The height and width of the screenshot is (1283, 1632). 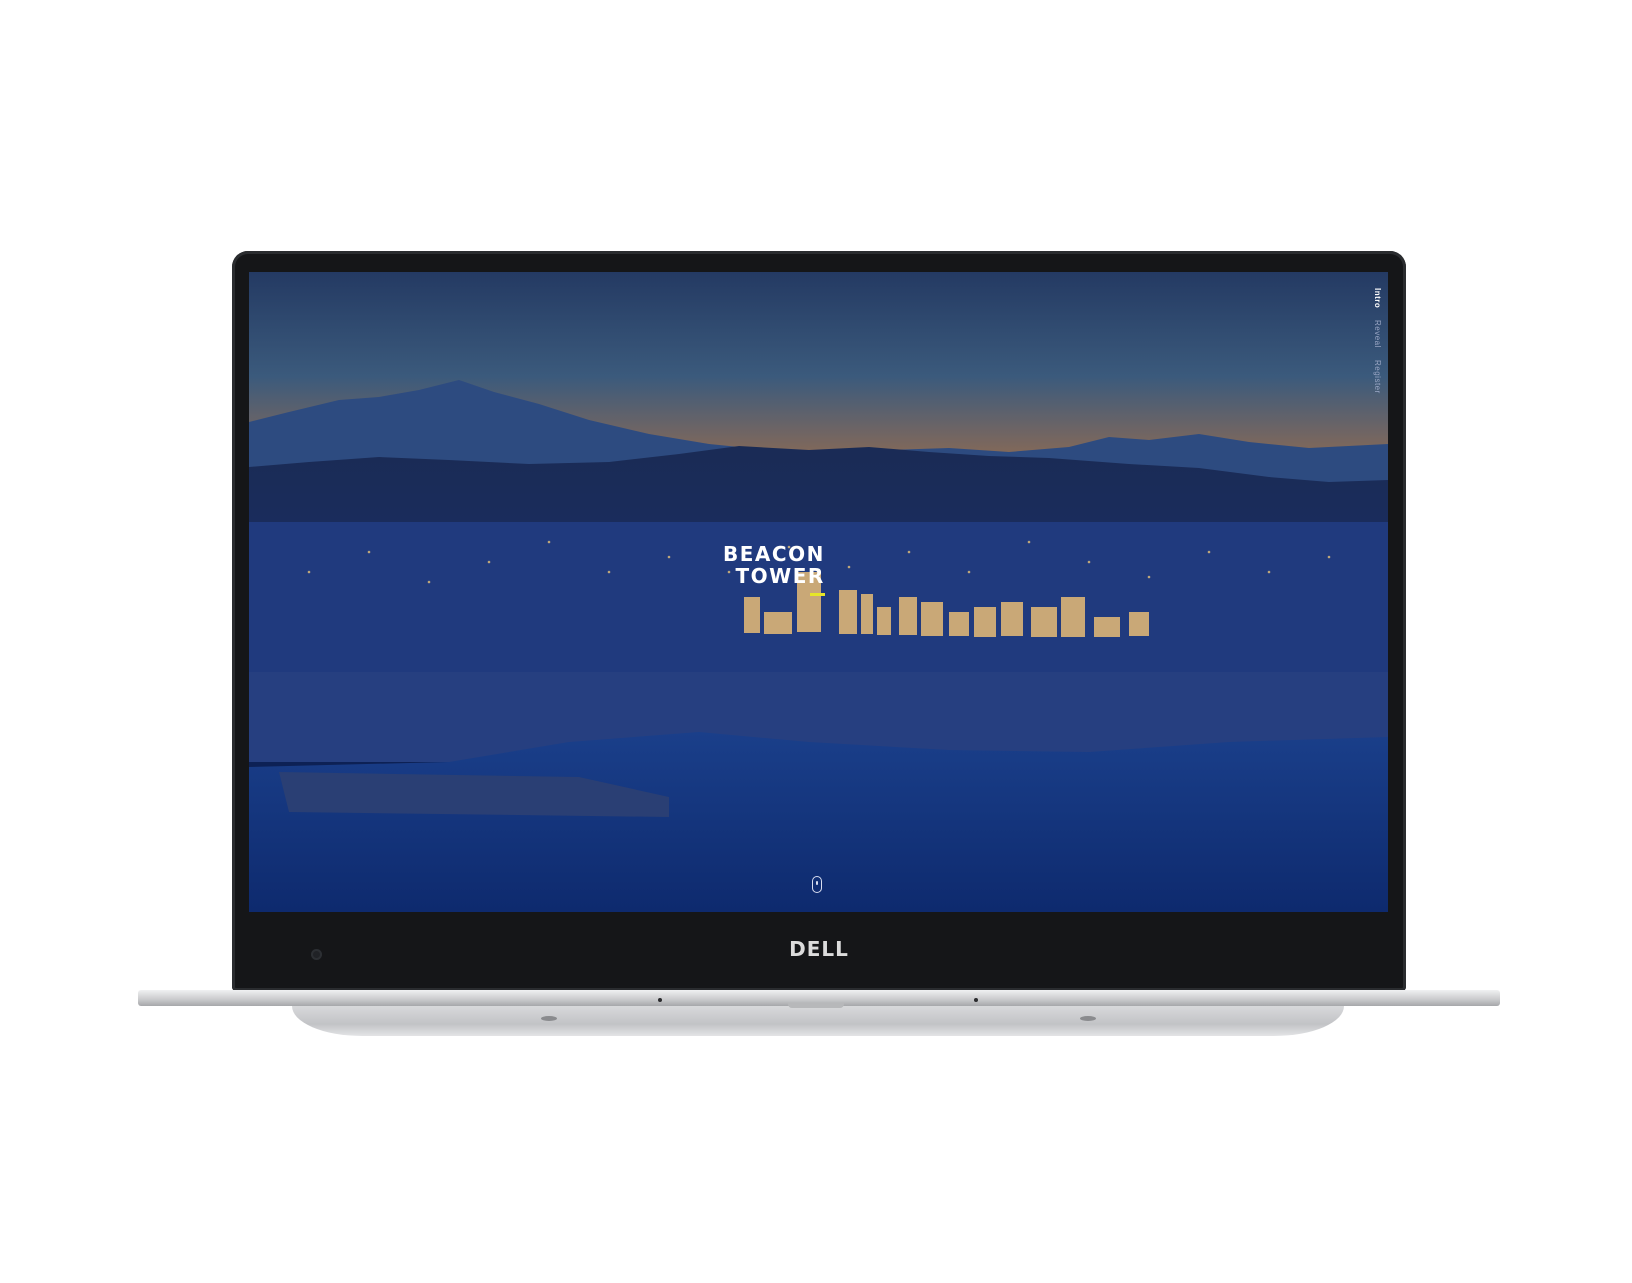 What do you see at coordinates (818, 1021) in the screenshot?
I see `laptop-base-bottom` at bounding box center [818, 1021].